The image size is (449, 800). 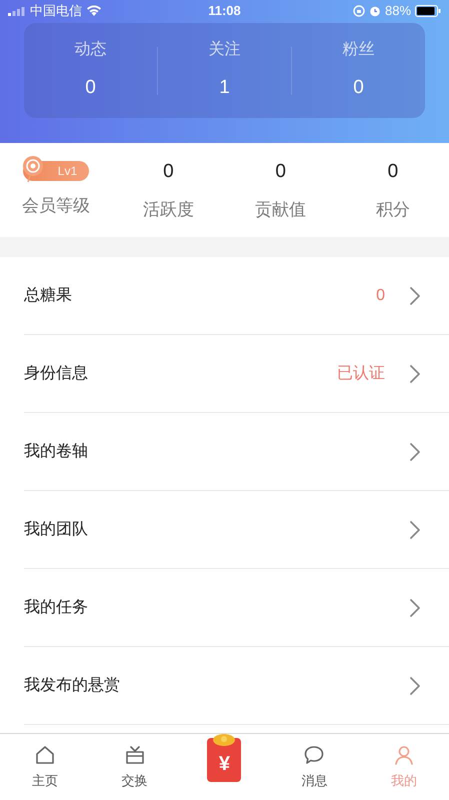 I want to click on metric-label: 积分, so click(x=393, y=209).